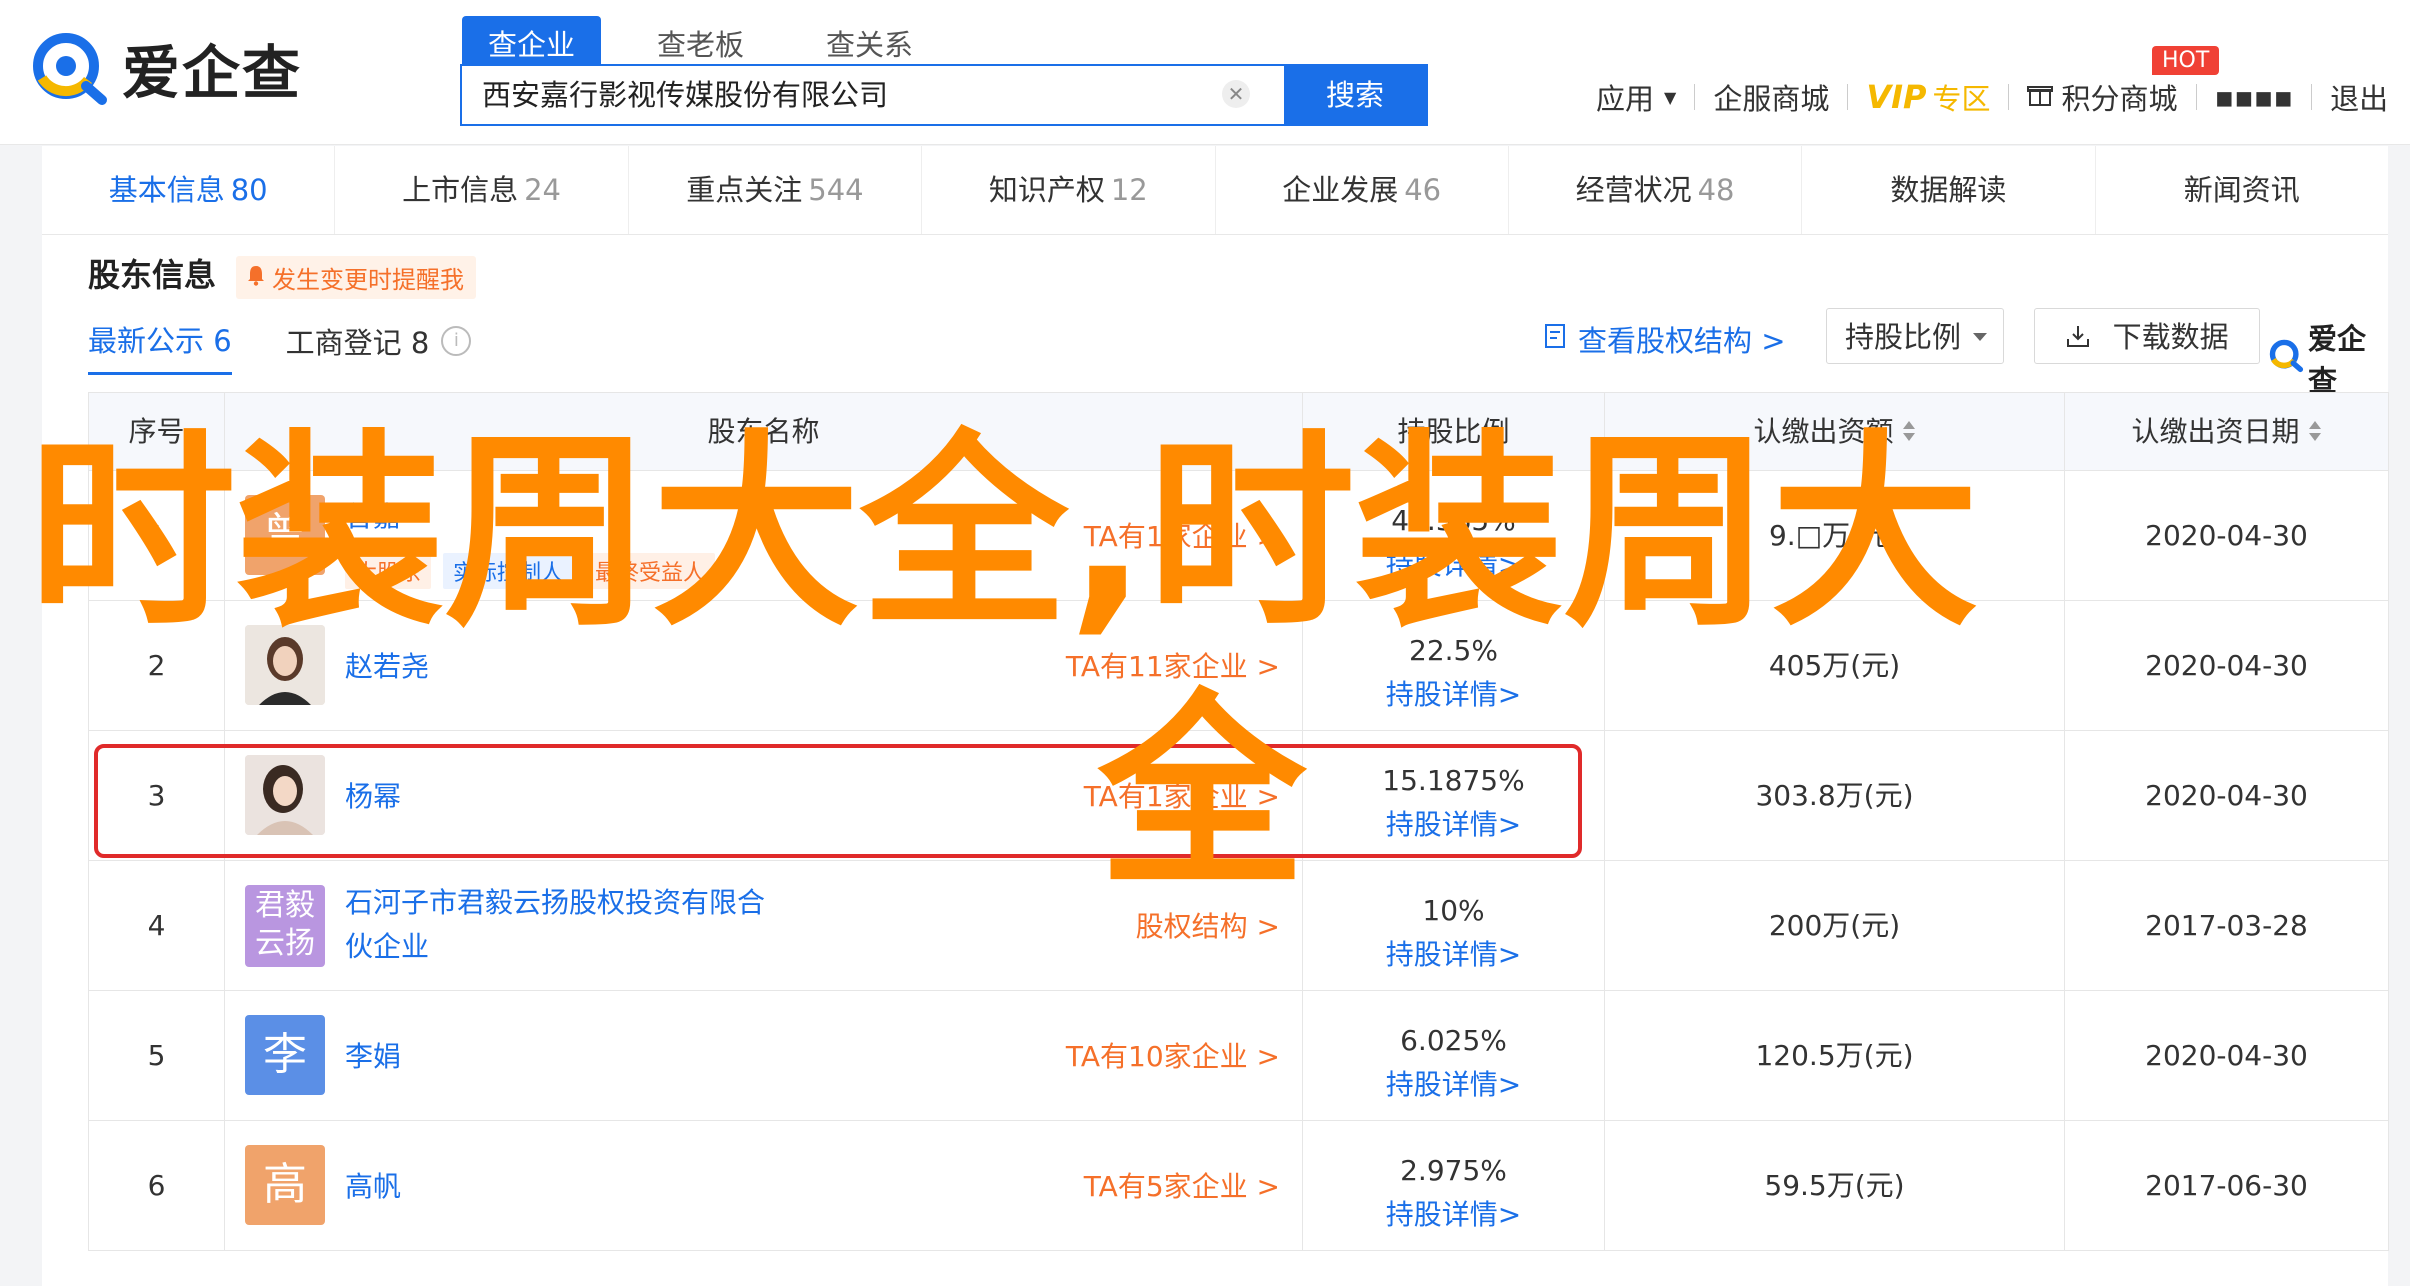 The height and width of the screenshot is (1286, 2410). I want to click on ta-companies-link: TA有10家企业 >, so click(1173, 1055).